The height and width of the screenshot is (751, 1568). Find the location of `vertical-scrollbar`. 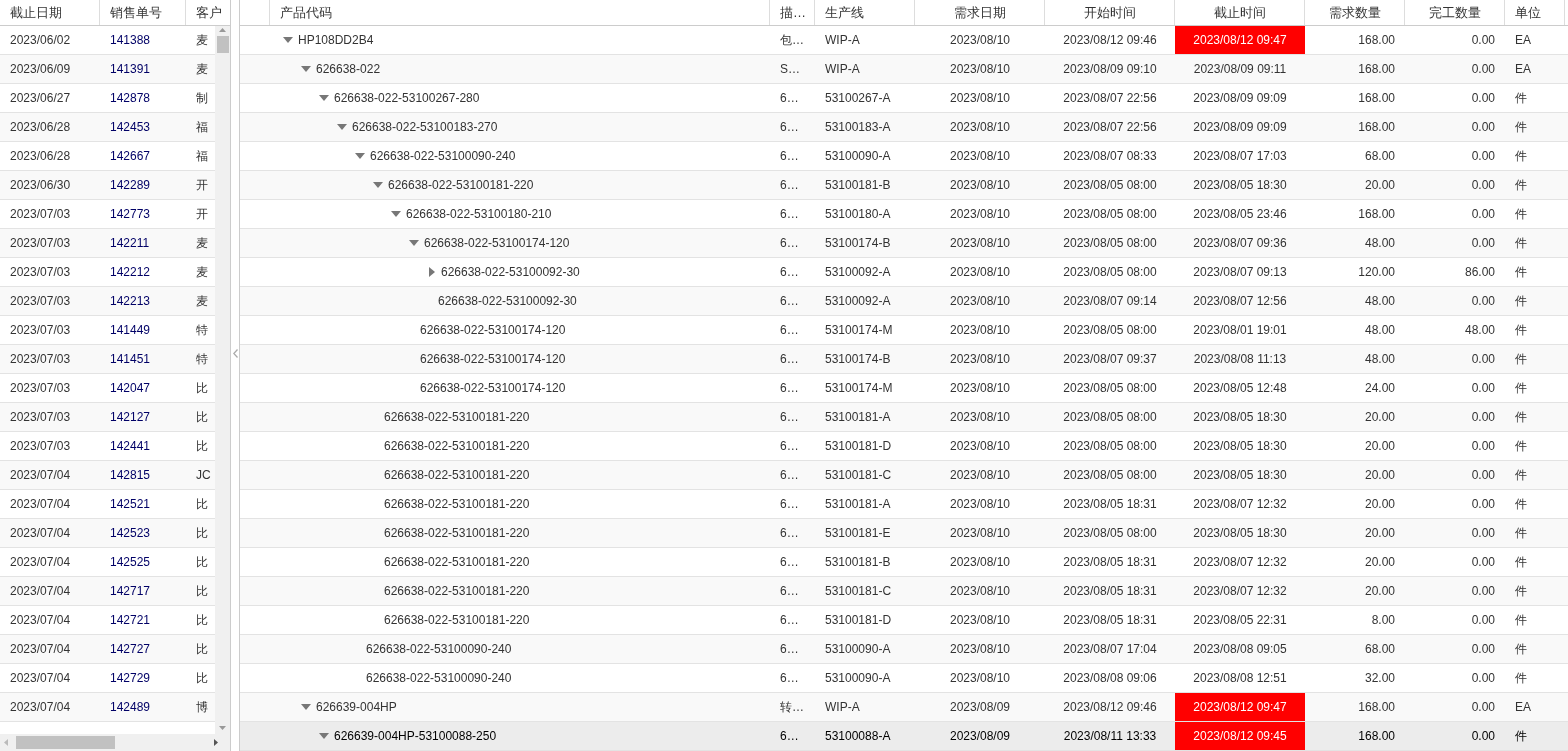

vertical-scrollbar is located at coordinates (222, 380).